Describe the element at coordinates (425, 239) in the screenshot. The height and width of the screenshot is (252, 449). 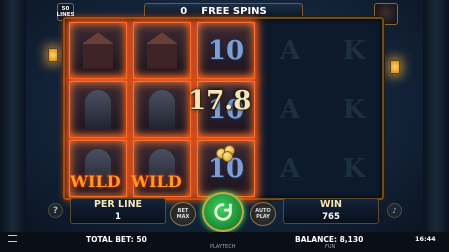
I see `clock: 16:44` at that location.